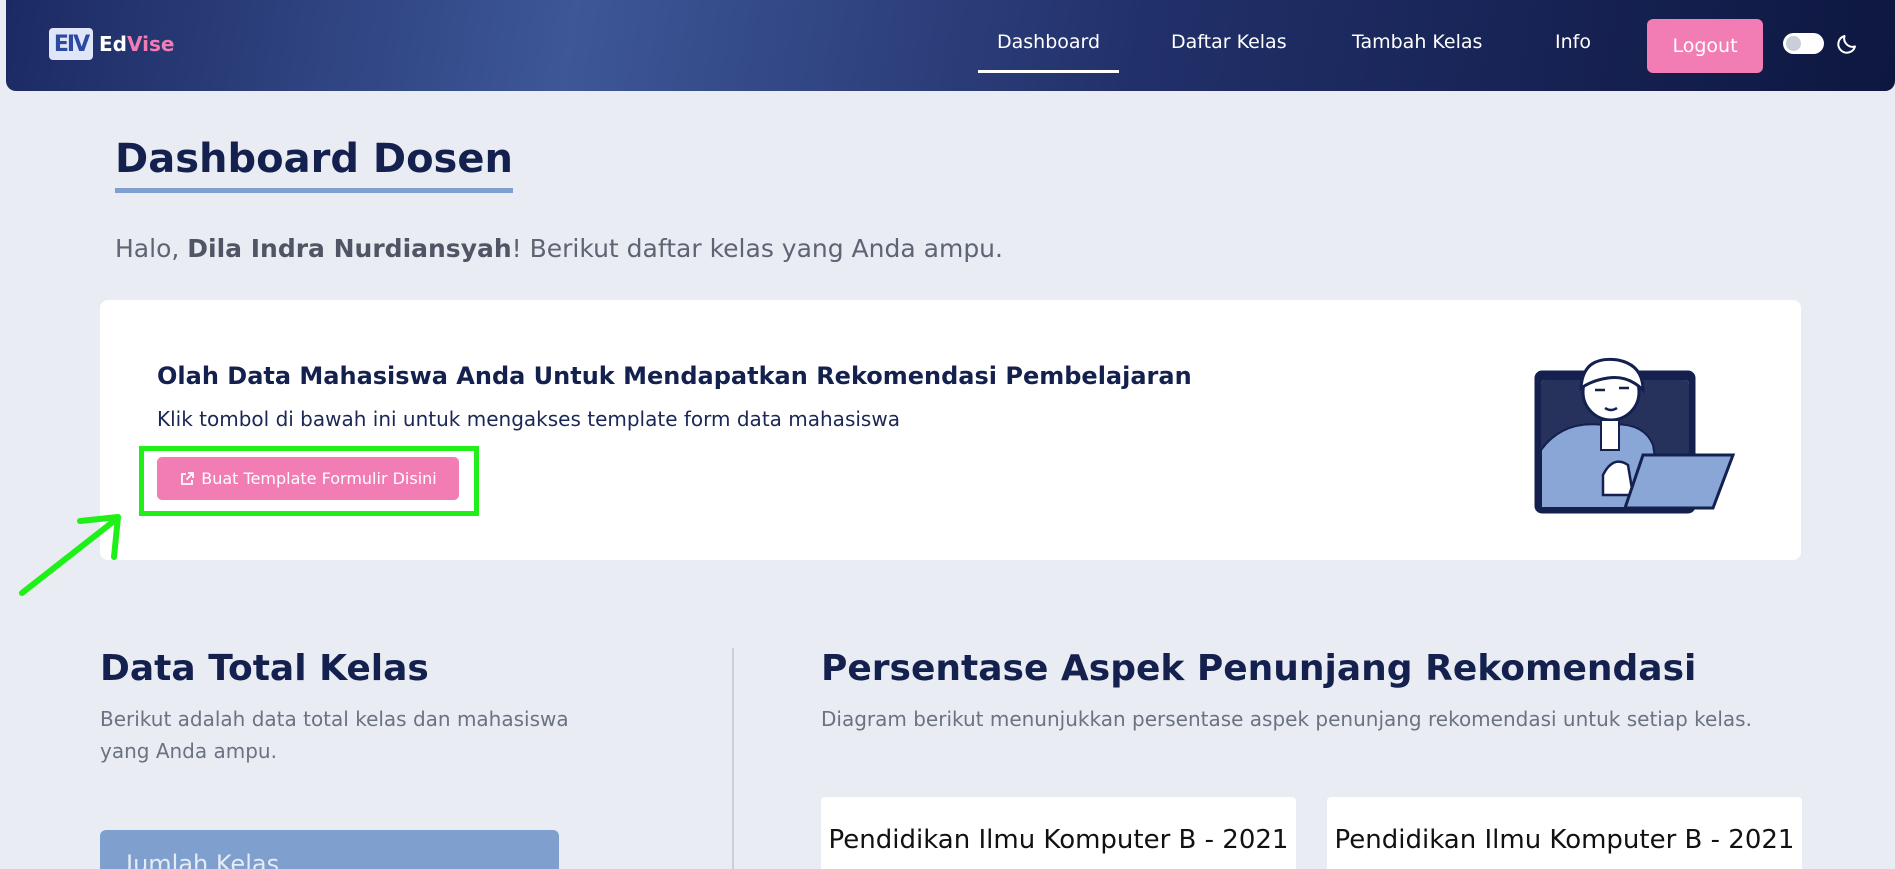 The image size is (1895, 869). Describe the element at coordinates (1635, 435) in the screenshot. I see `person-laptop-illustration` at that location.